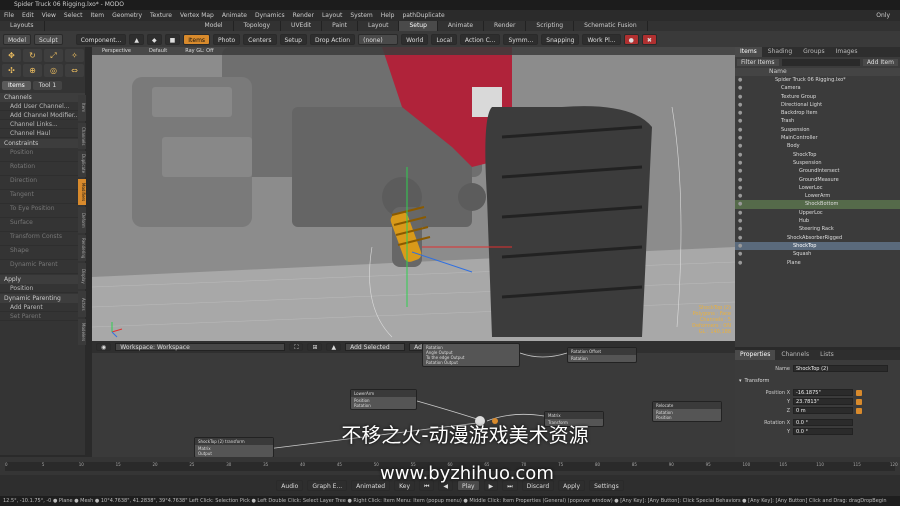 This screenshot has width=900, height=506. Describe the element at coordinates (817, 121) in the screenshot. I see `tree-item: ● Trash` at that location.